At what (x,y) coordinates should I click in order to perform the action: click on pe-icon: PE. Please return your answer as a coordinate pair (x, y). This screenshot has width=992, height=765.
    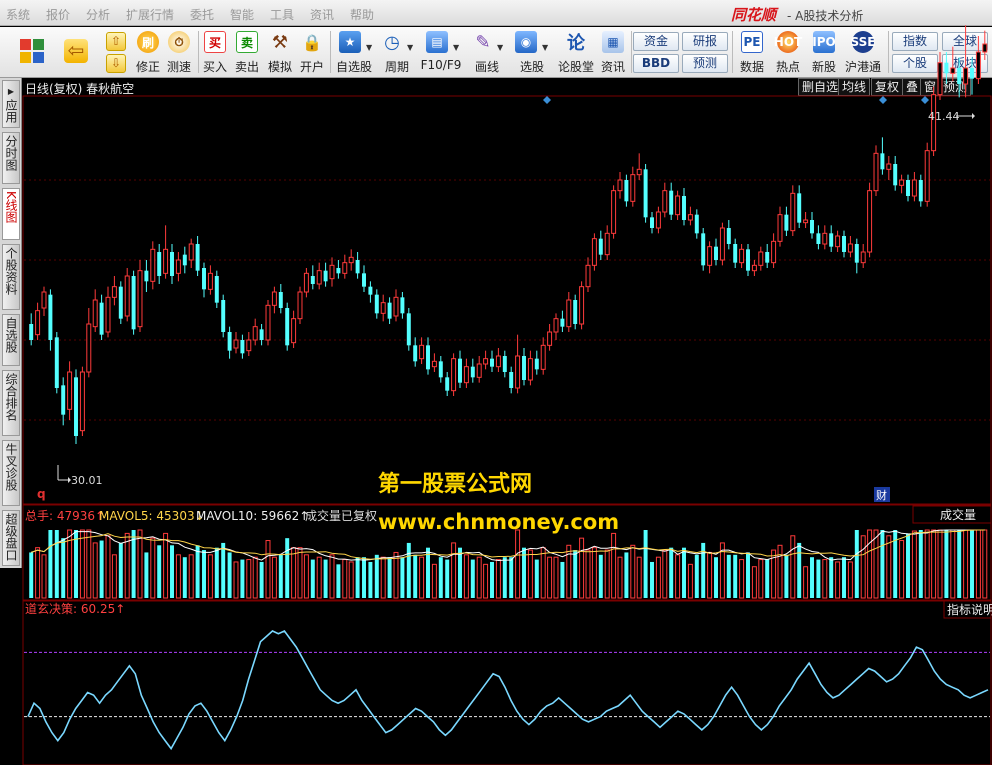
    Looking at the image, I should click on (752, 42).